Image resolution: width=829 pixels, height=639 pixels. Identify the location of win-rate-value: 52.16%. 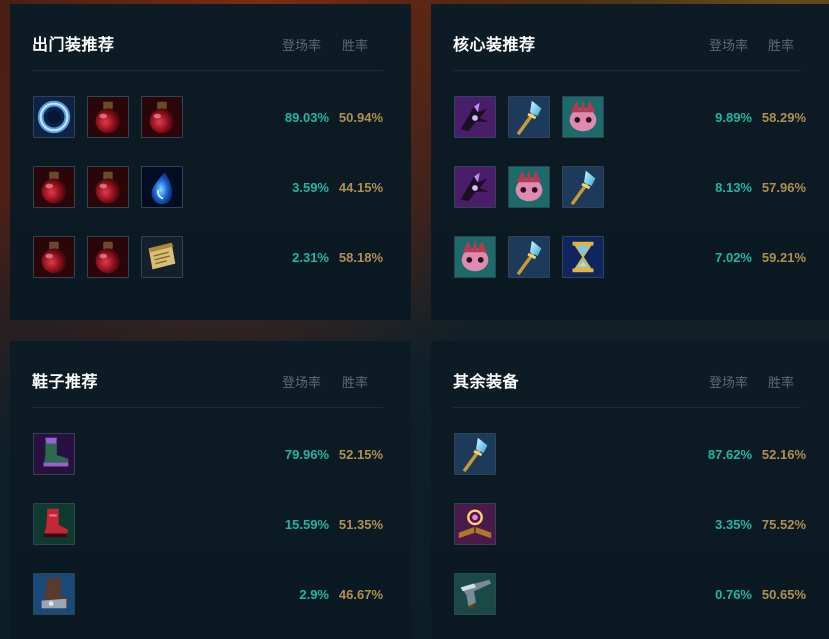
(783, 454).